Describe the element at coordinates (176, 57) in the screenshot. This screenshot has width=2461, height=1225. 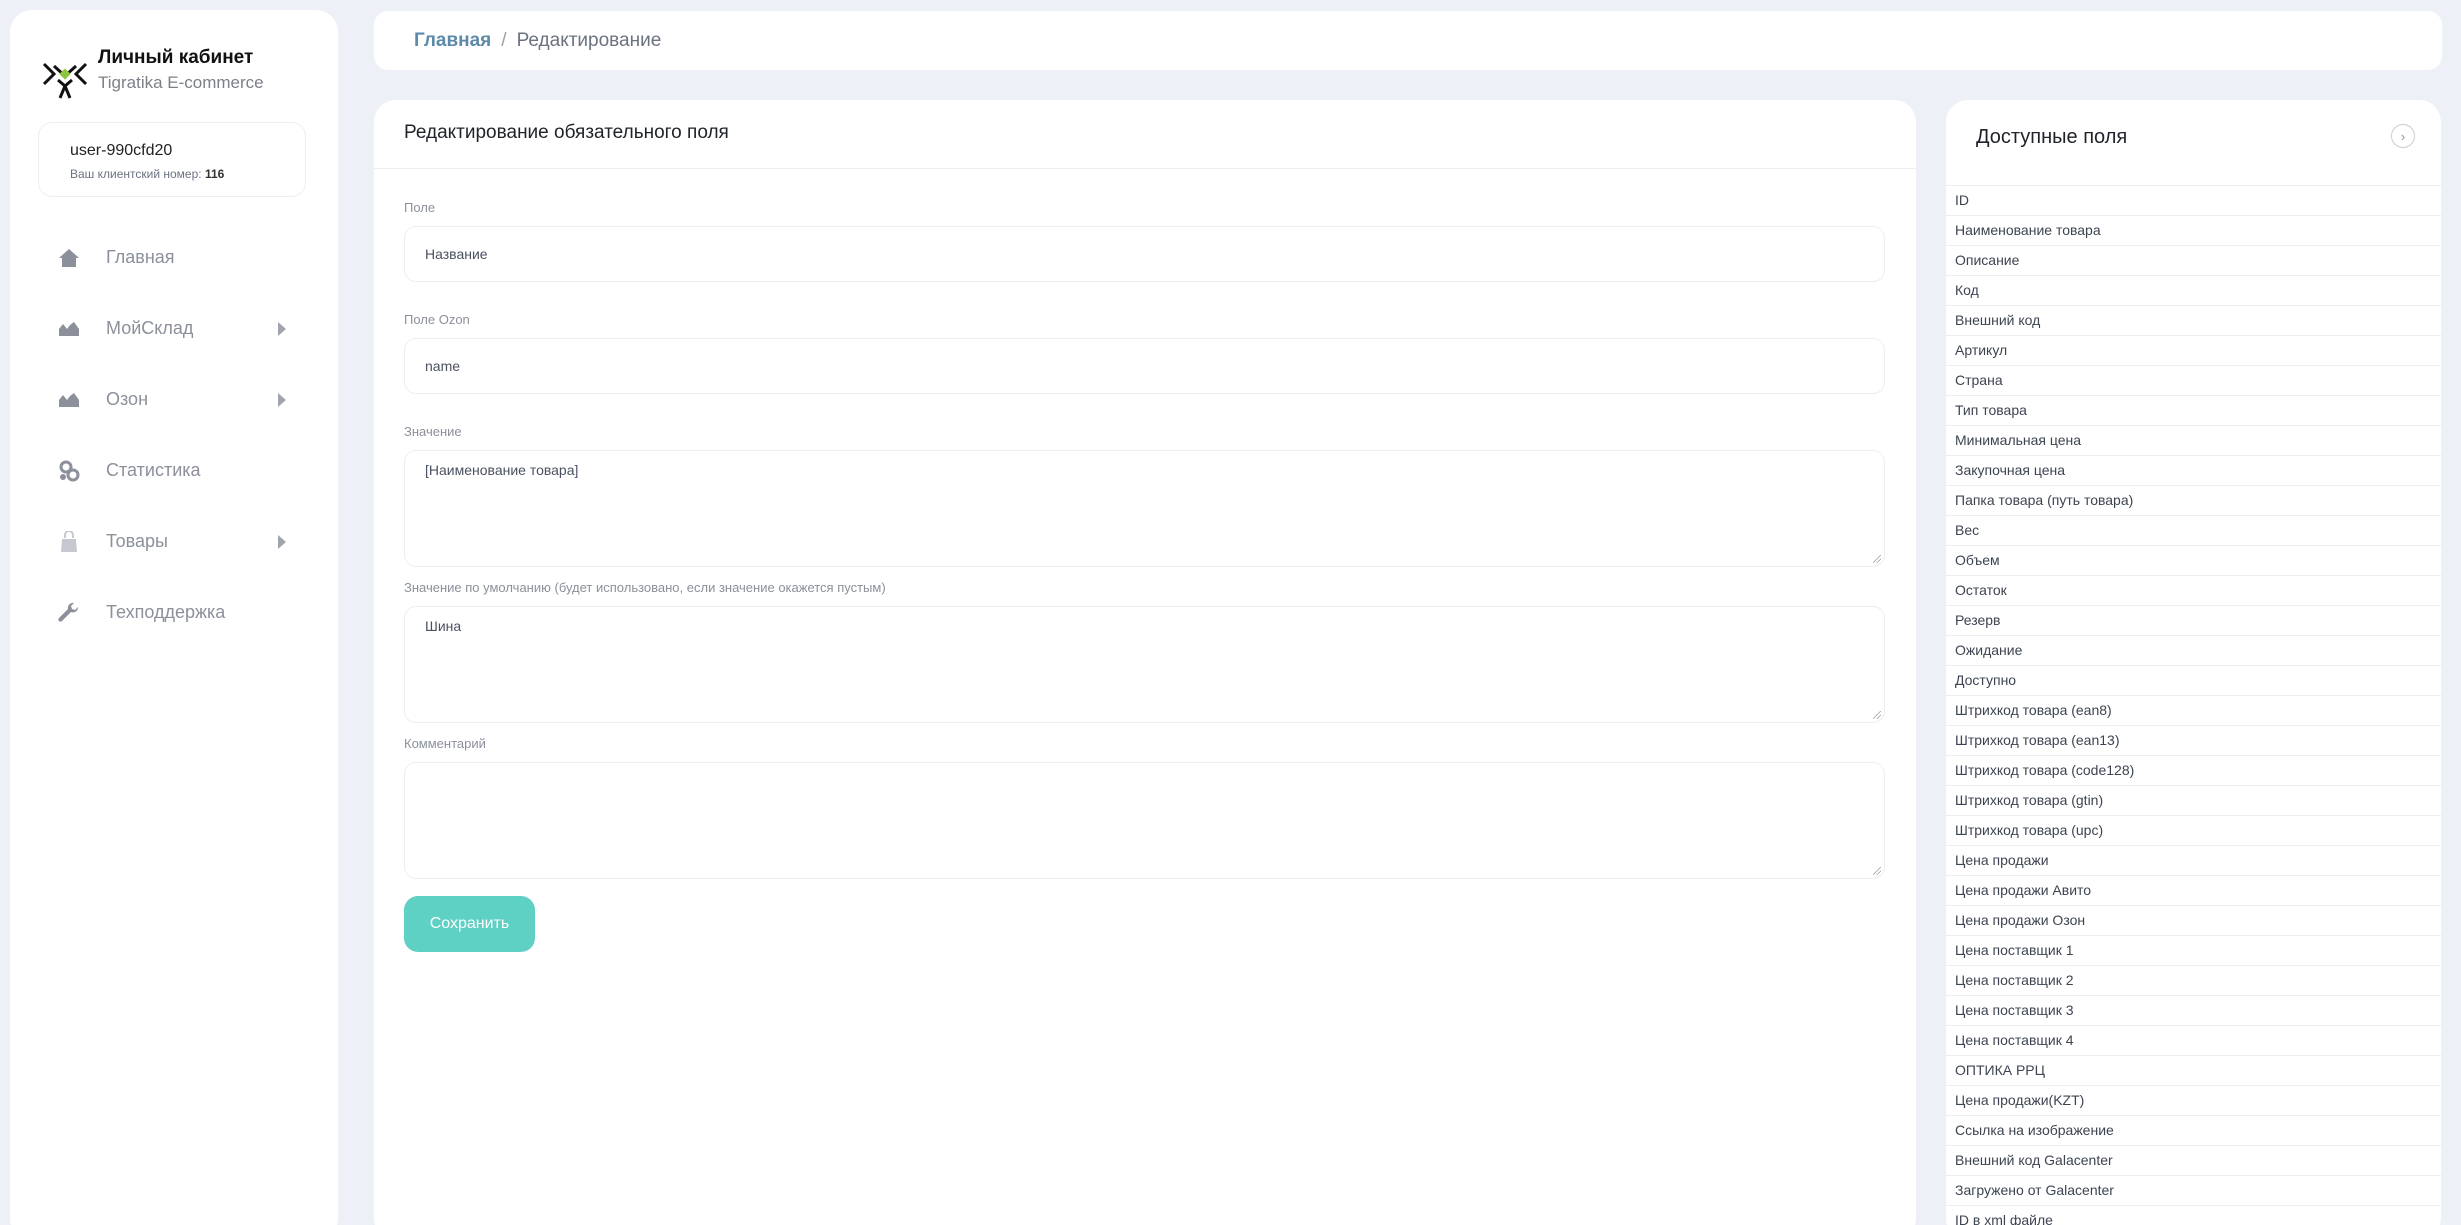
I see `brand-title: Личный кабинет` at that location.